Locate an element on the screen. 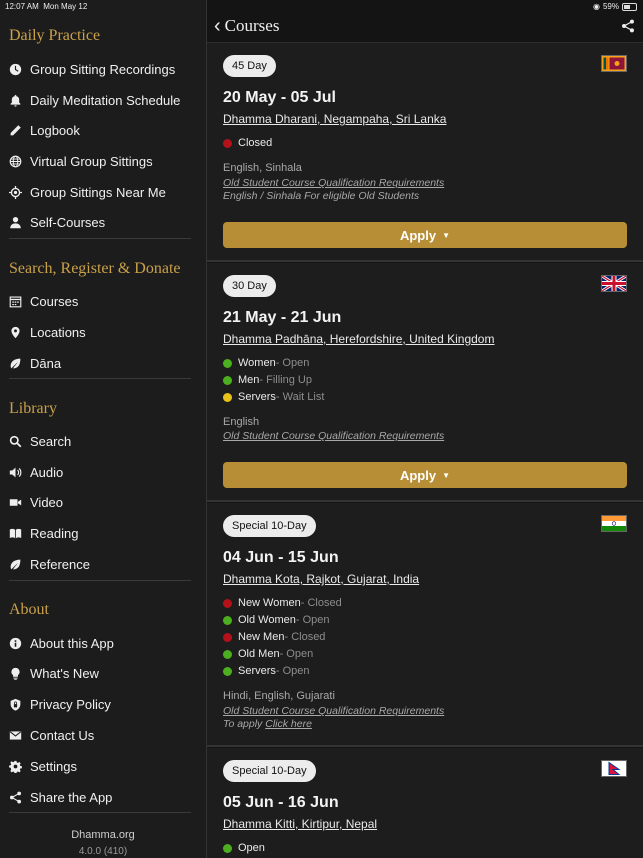 The width and height of the screenshot is (643, 858). speaker-icon is located at coordinates (15, 472).